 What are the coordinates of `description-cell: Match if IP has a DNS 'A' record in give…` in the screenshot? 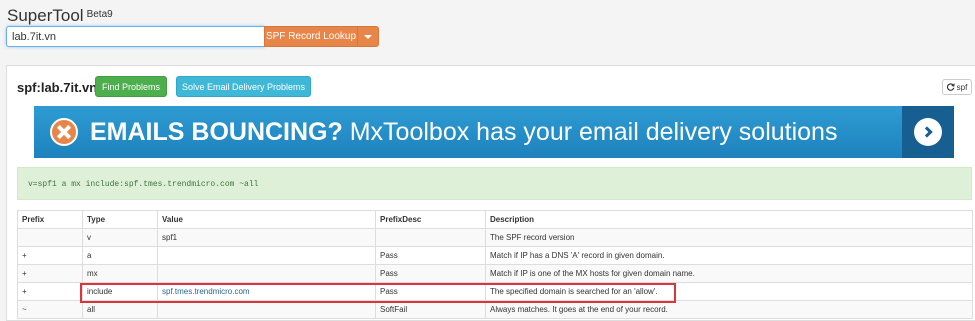 It's located at (729, 255).